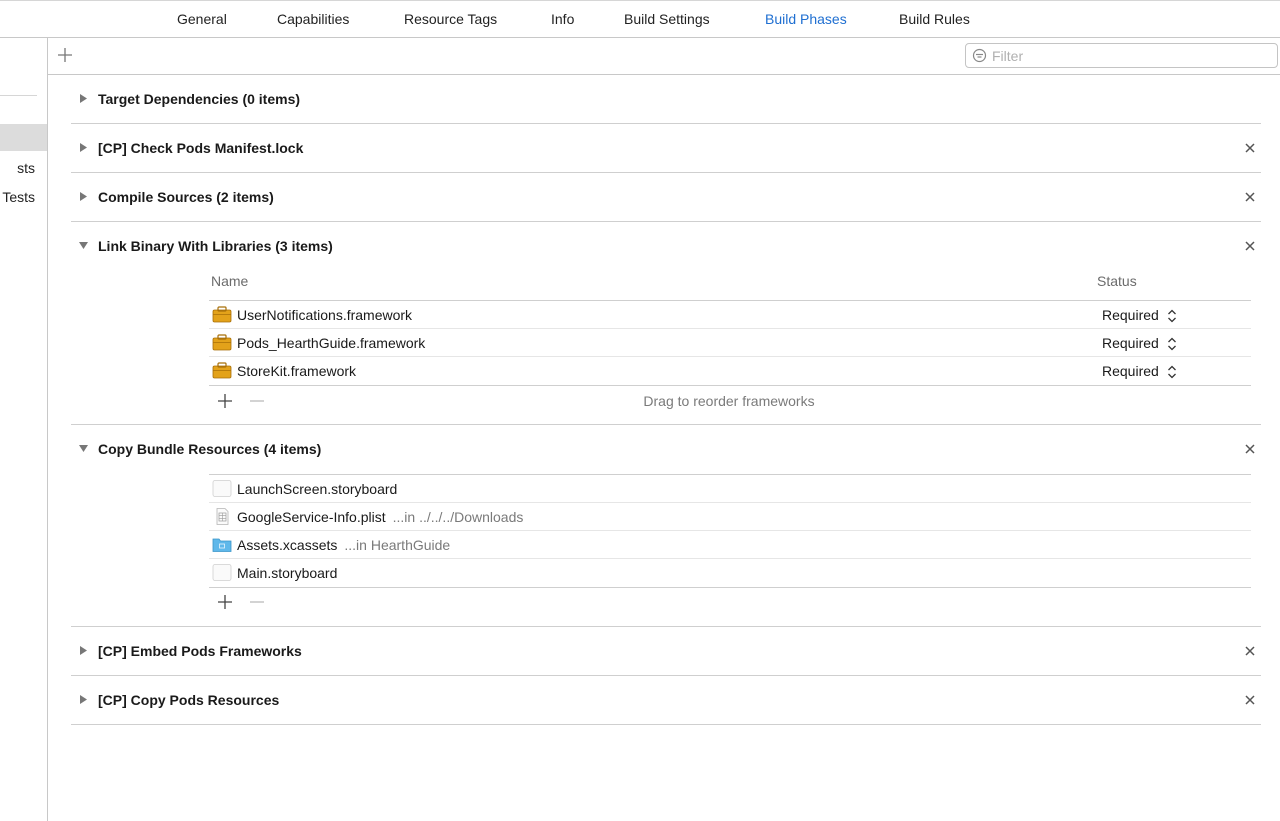  Describe the element at coordinates (186, 197) in the screenshot. I see `phase-title: Compile Sources (2 items)` at that location.